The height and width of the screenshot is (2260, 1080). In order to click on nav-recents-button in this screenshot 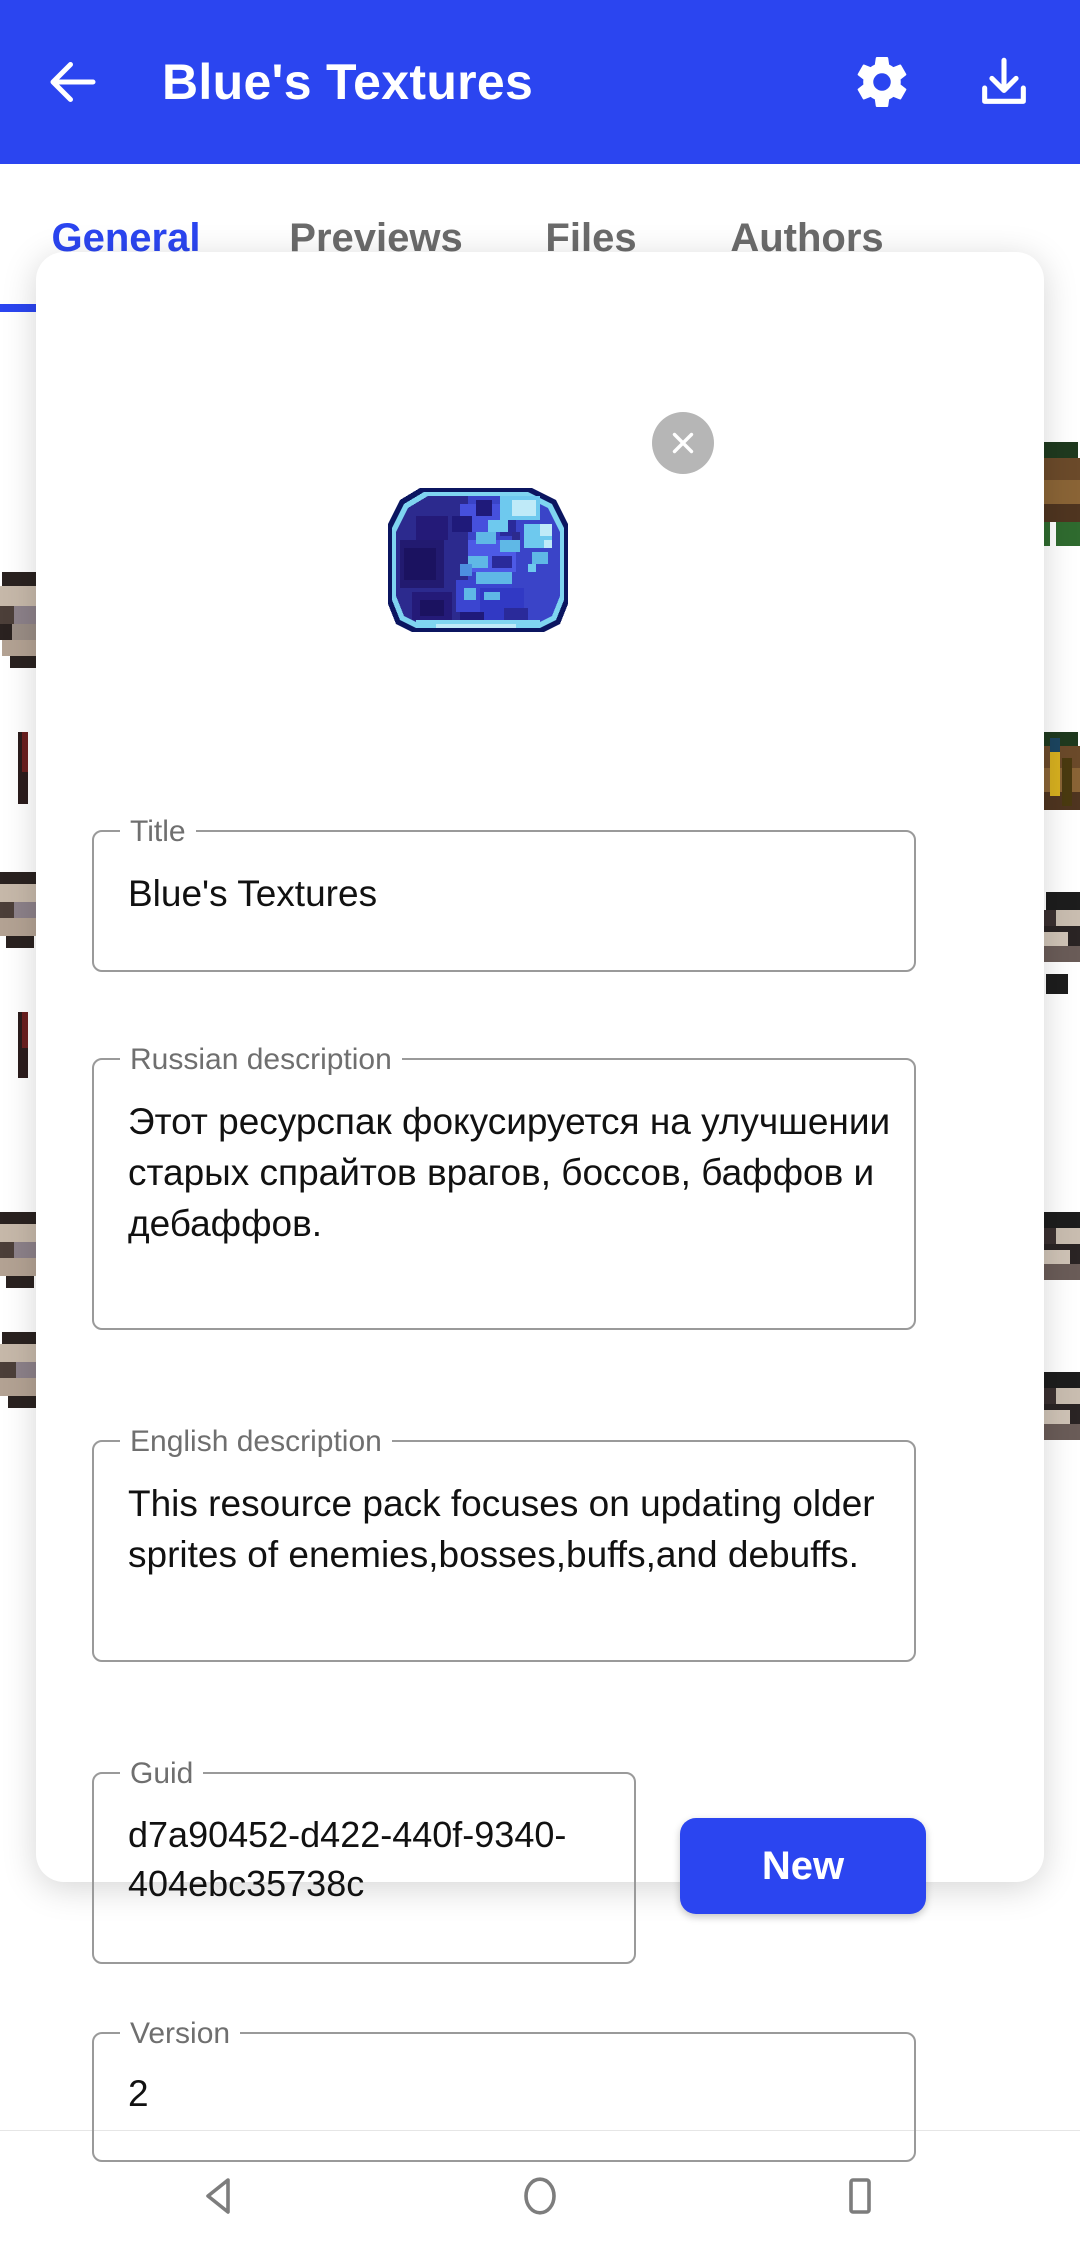, I will do `click(860, 2196)`.